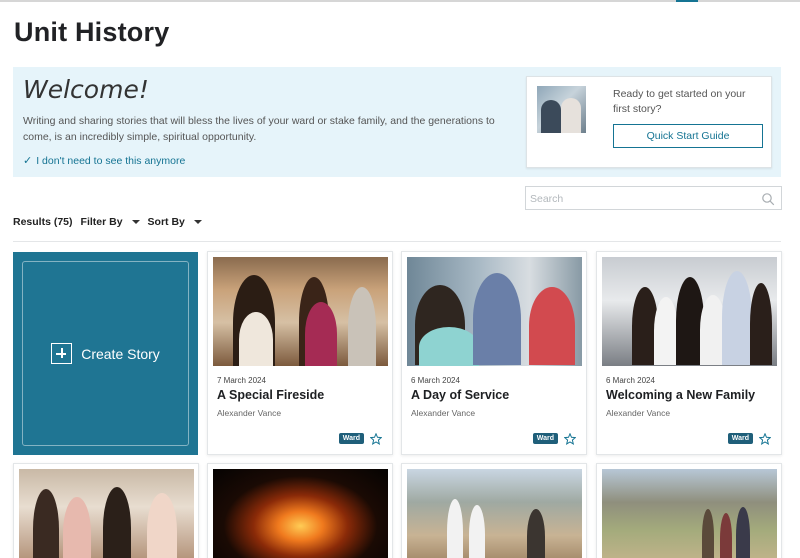  What do you see at coordinates (28, 161) in the screenshot?
I see `check-icon: ✓` at bounding box center [28, 161].